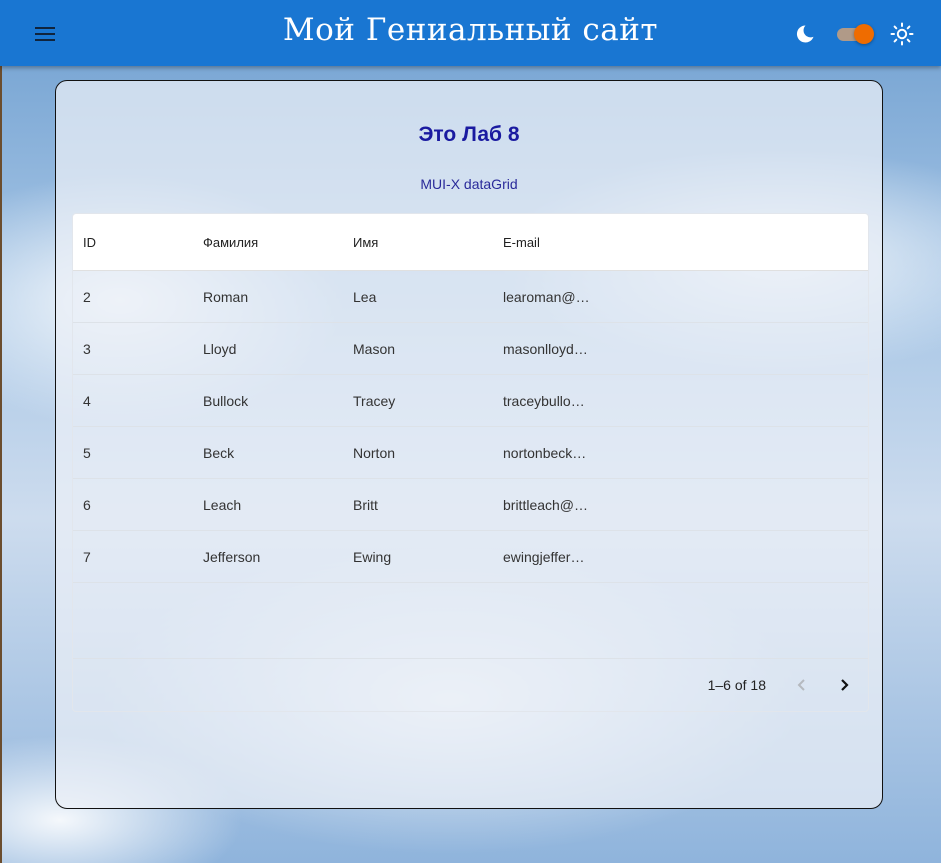 The height and width of the screenshot is (863, 941). I want to click on grid-header: ID Фамилия Имя E-mail, so click(470, 242).